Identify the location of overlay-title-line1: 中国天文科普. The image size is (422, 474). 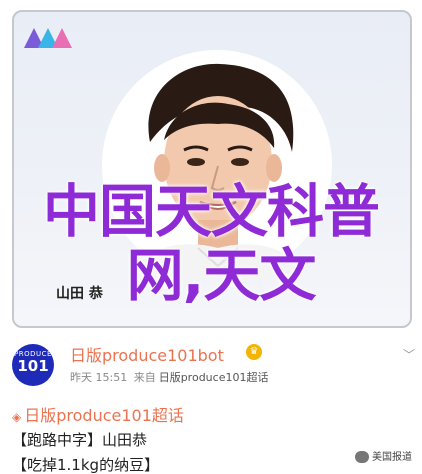
(211, 212).